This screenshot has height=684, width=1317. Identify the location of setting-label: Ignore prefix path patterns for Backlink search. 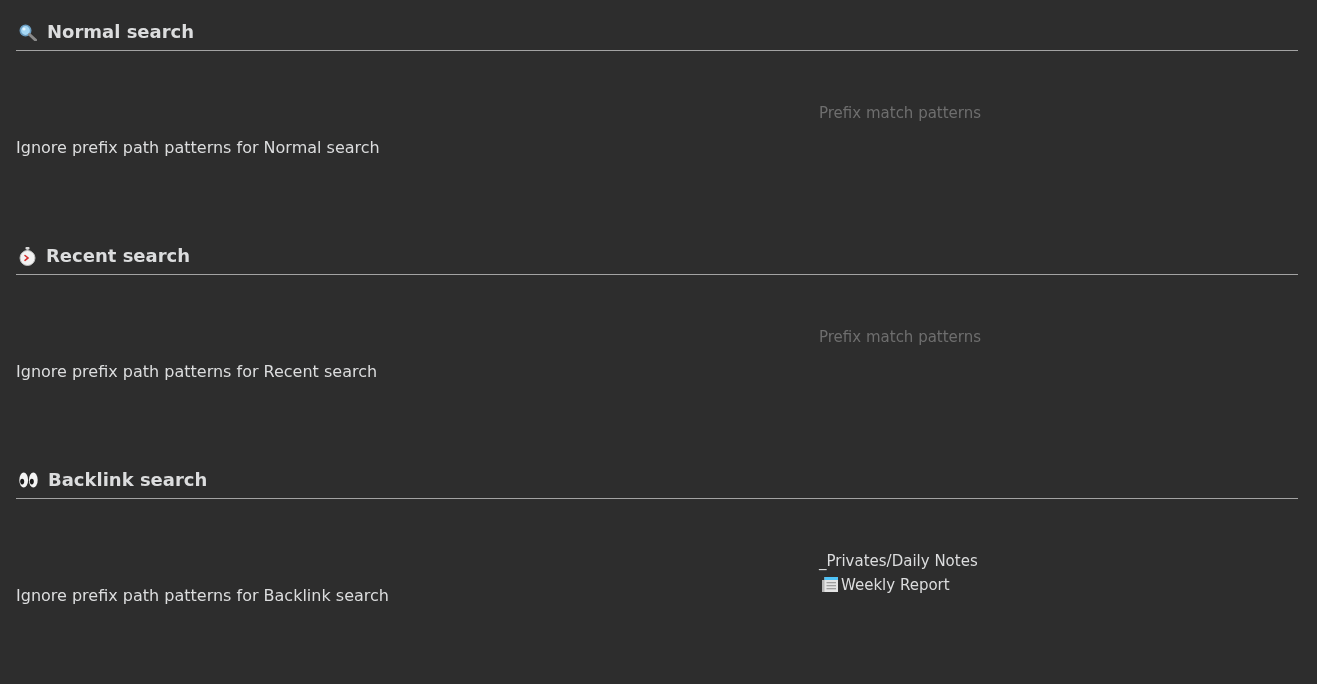
(202, 595).